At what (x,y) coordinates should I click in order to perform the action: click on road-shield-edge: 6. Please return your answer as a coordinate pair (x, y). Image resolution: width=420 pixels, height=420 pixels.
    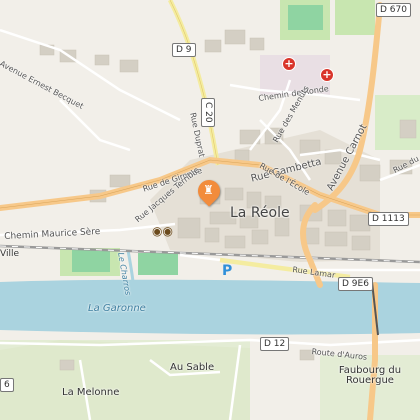
    Looking at the image, I should click on (7, 385).